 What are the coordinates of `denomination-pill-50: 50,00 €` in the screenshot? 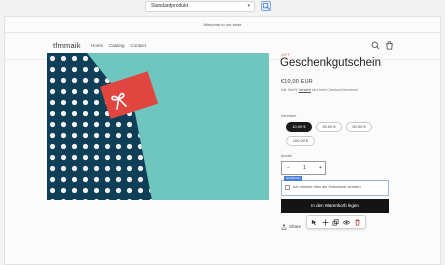 It's located at (359, 127).